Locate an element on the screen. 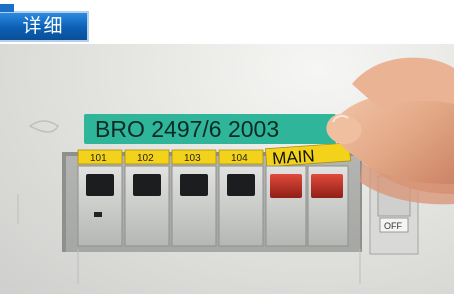  breaker-1-indicator is located at coordinates (98, 214).